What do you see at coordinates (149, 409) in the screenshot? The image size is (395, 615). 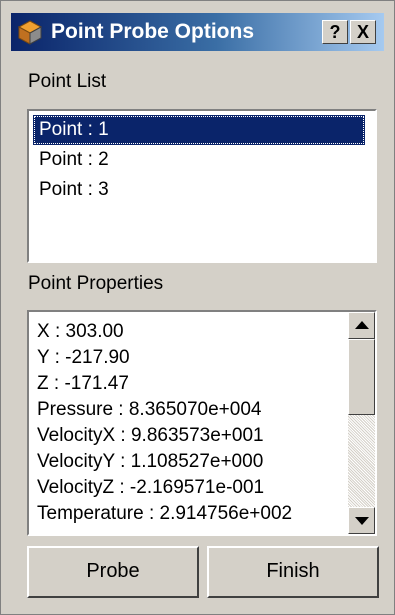 I see `property-pressure: Pressure : 8.365070e+004` at bounding box center [149, 409].